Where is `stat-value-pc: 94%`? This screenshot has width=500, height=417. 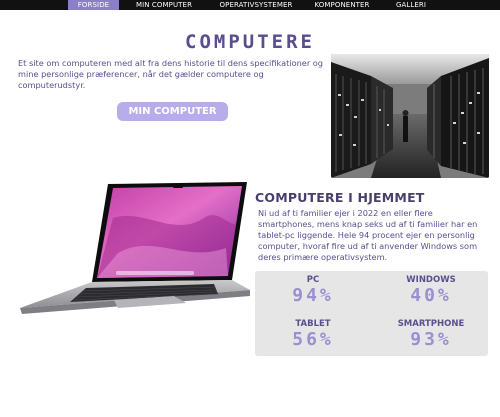
stat-value-pc: 94% is located at coordinates (313, 295).